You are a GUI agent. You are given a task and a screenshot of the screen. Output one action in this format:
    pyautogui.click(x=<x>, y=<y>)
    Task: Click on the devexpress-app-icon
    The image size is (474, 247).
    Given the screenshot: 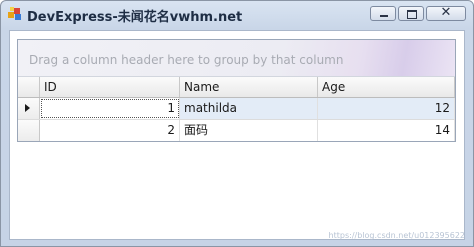 What is the action you would take?
    pyautogui.click(x=14, y=13)
    